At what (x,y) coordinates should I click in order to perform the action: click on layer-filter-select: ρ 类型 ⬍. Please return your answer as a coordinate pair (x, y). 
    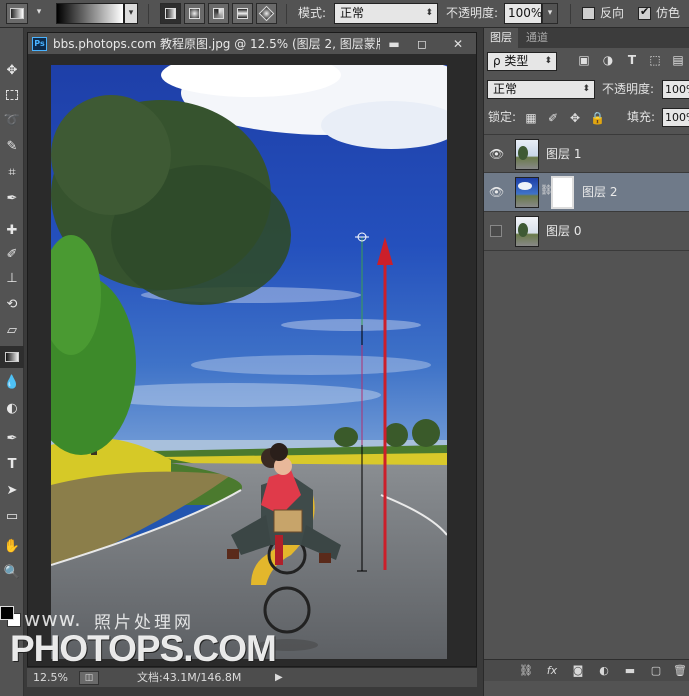
    Looking at the image, I should click on (522, 61).